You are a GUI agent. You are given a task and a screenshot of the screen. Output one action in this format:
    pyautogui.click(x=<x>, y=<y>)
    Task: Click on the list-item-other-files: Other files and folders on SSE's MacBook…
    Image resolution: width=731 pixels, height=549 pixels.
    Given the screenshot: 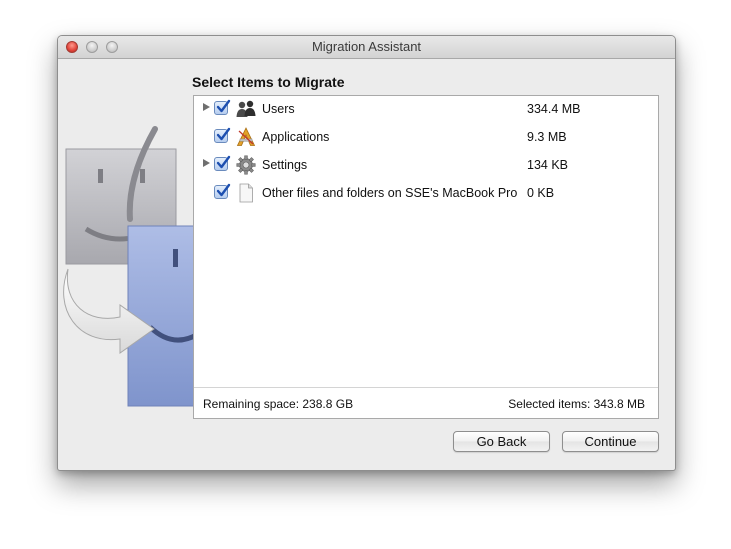 What is the action you would take?
    pyautogui.click(x=426, y=194)
    